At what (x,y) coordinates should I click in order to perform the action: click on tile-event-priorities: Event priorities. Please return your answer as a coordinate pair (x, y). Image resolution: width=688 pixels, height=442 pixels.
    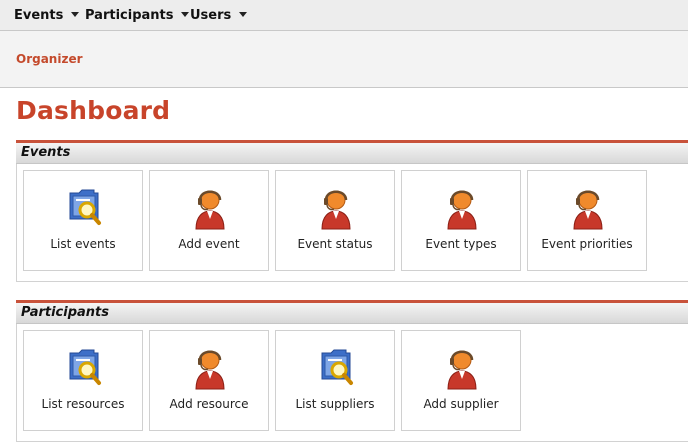
    Looking at the image, I should click on (587, 220).